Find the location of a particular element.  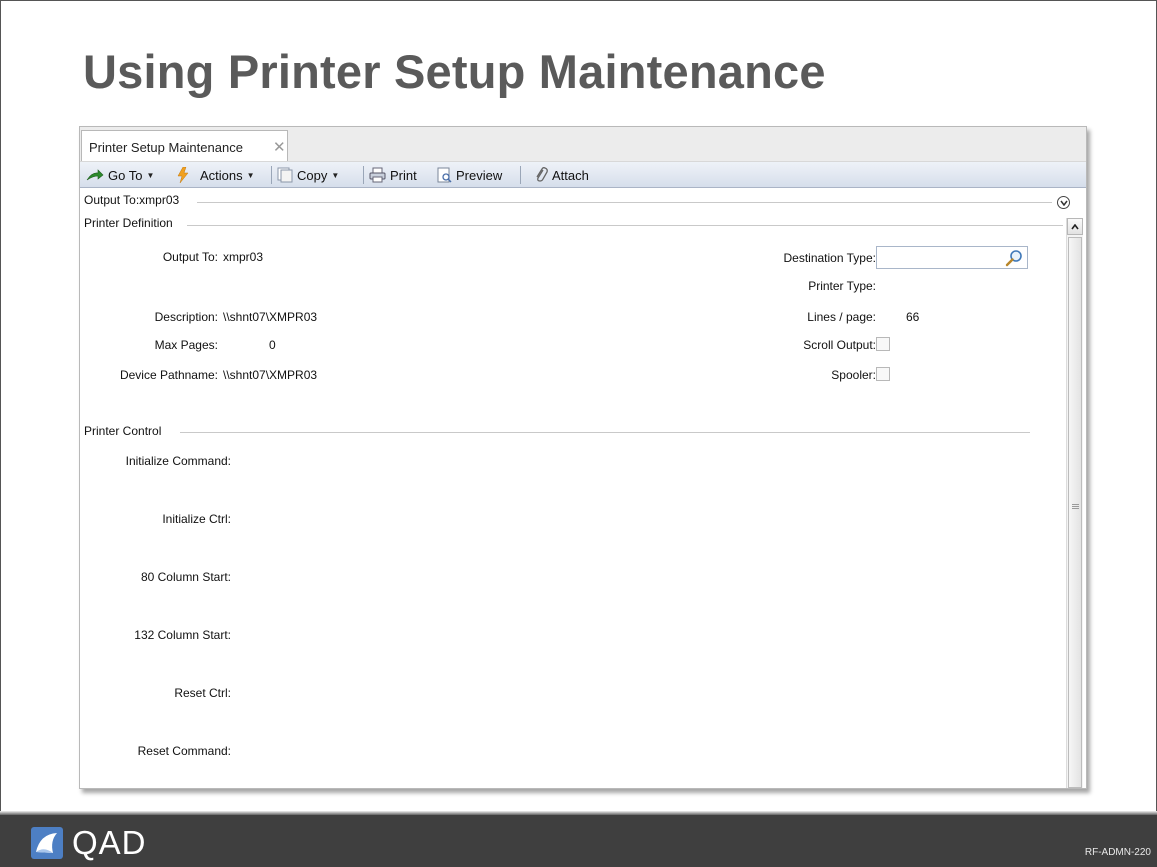

initialize-command-label: Initialize Command: is located at coordinates (178, 461).